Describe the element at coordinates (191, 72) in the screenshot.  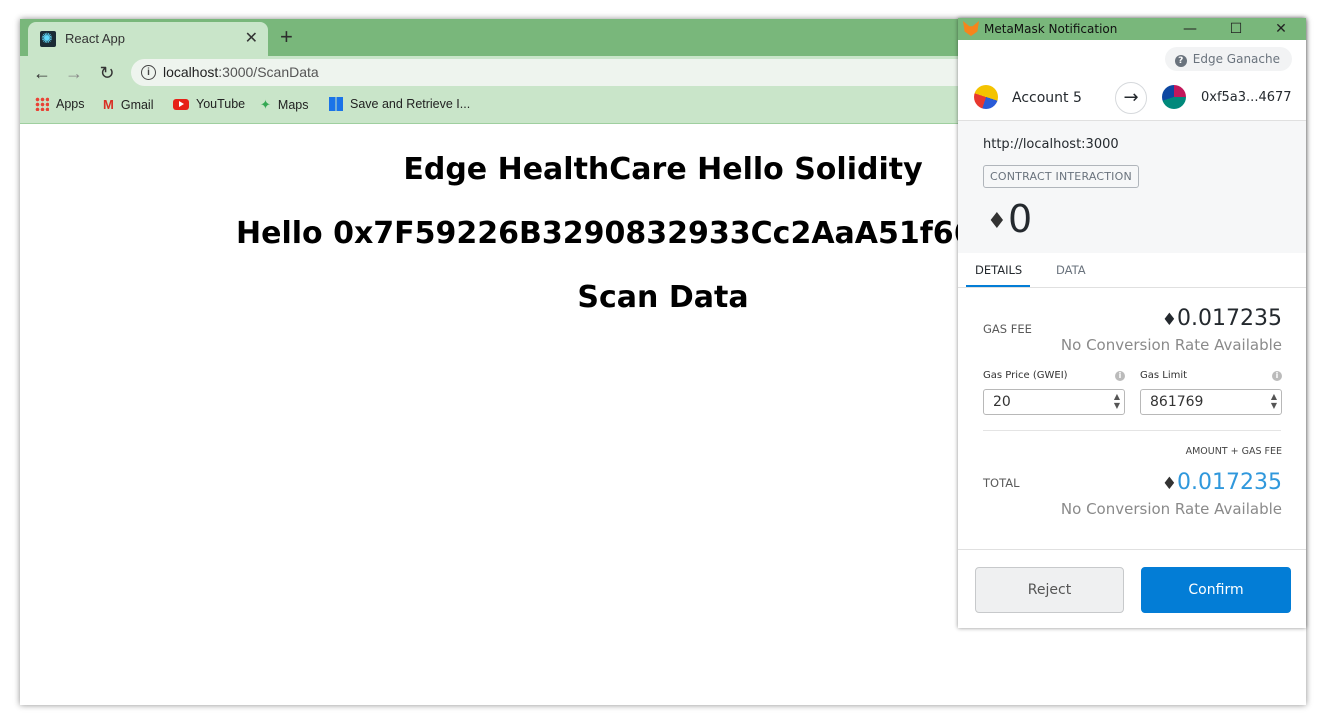
I see `url-host: localhost` at that location.